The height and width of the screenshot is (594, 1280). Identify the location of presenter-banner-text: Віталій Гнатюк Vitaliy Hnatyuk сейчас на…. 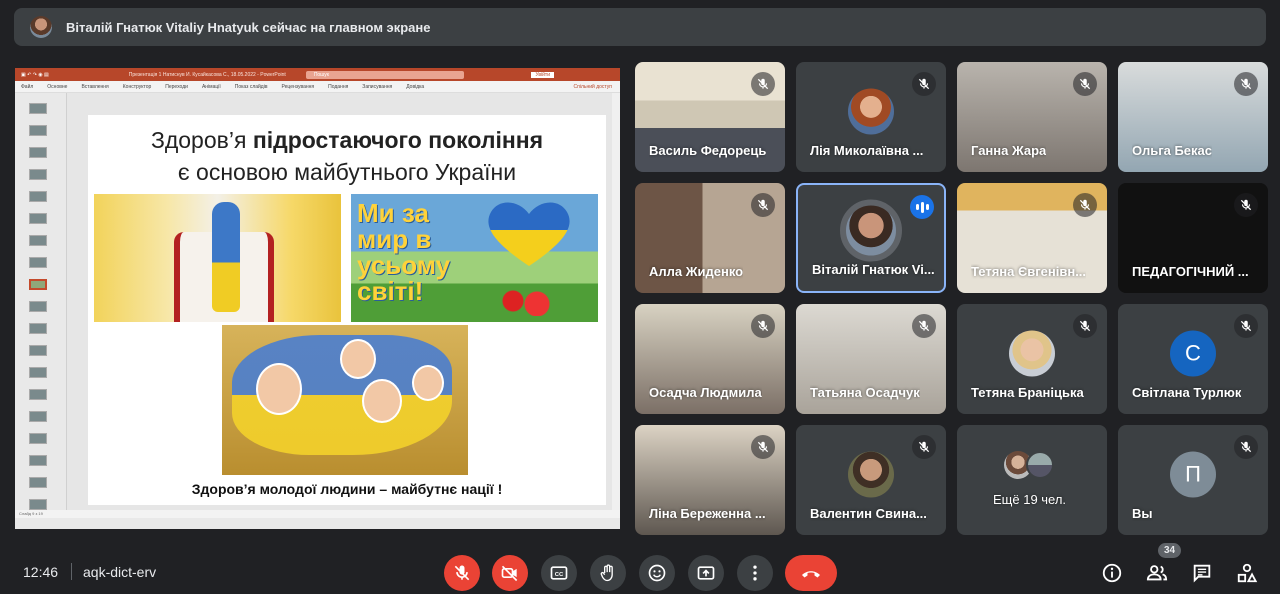
(248, 27).